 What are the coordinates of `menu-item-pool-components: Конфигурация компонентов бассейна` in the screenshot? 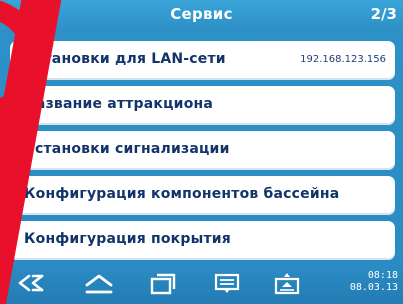 It's located at (202, 195).